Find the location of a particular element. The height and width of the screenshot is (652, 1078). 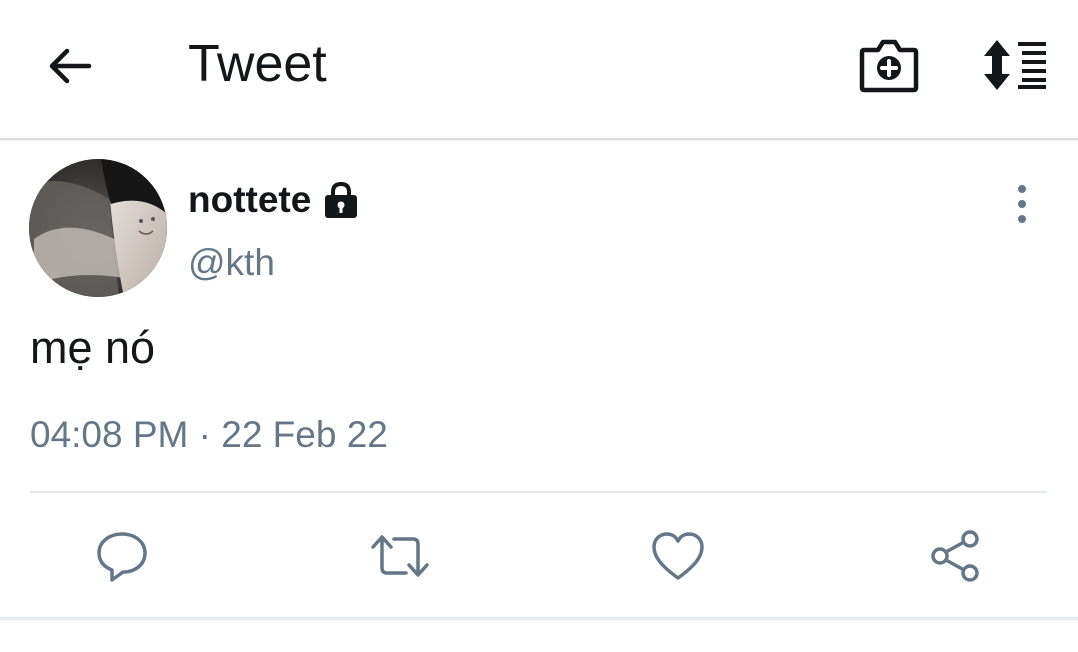

sort-toggle-button is located at coordinates (1015, 65).